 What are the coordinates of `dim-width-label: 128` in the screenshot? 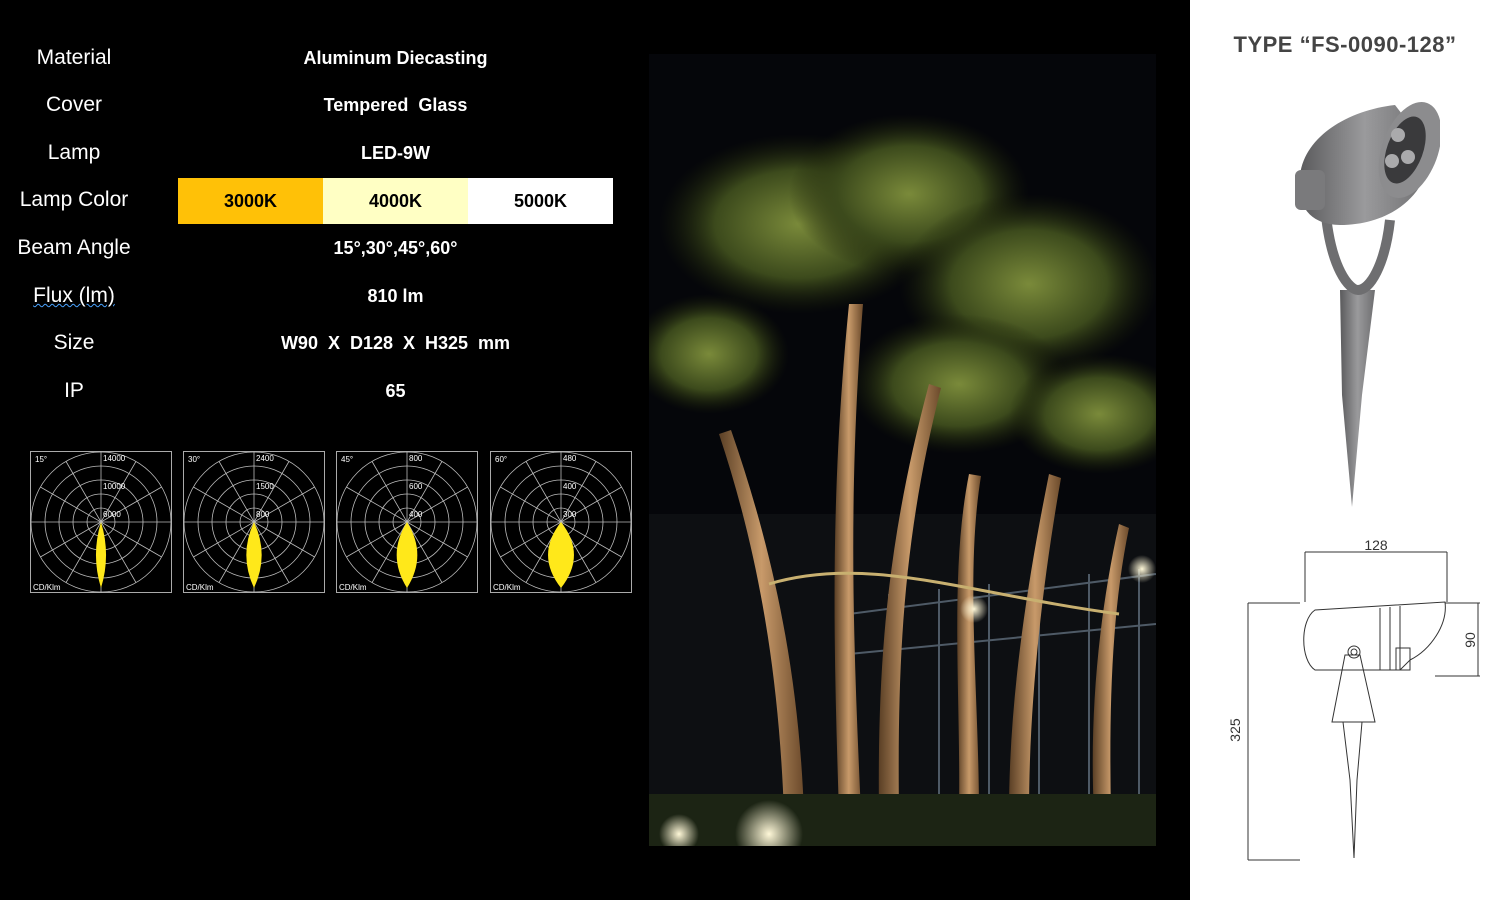 It's located at (1376, 545).